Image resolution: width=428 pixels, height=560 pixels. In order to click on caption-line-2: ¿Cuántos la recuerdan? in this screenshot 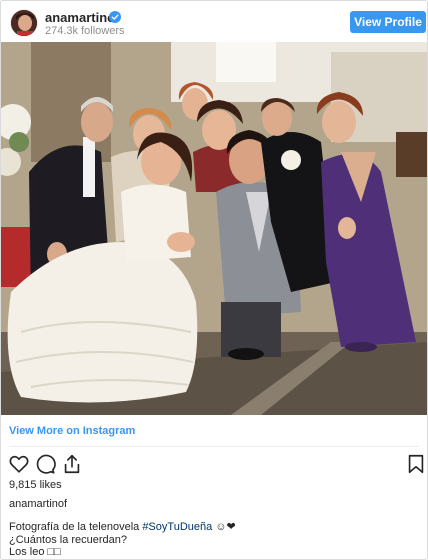, I will do `click(68, 539)`.